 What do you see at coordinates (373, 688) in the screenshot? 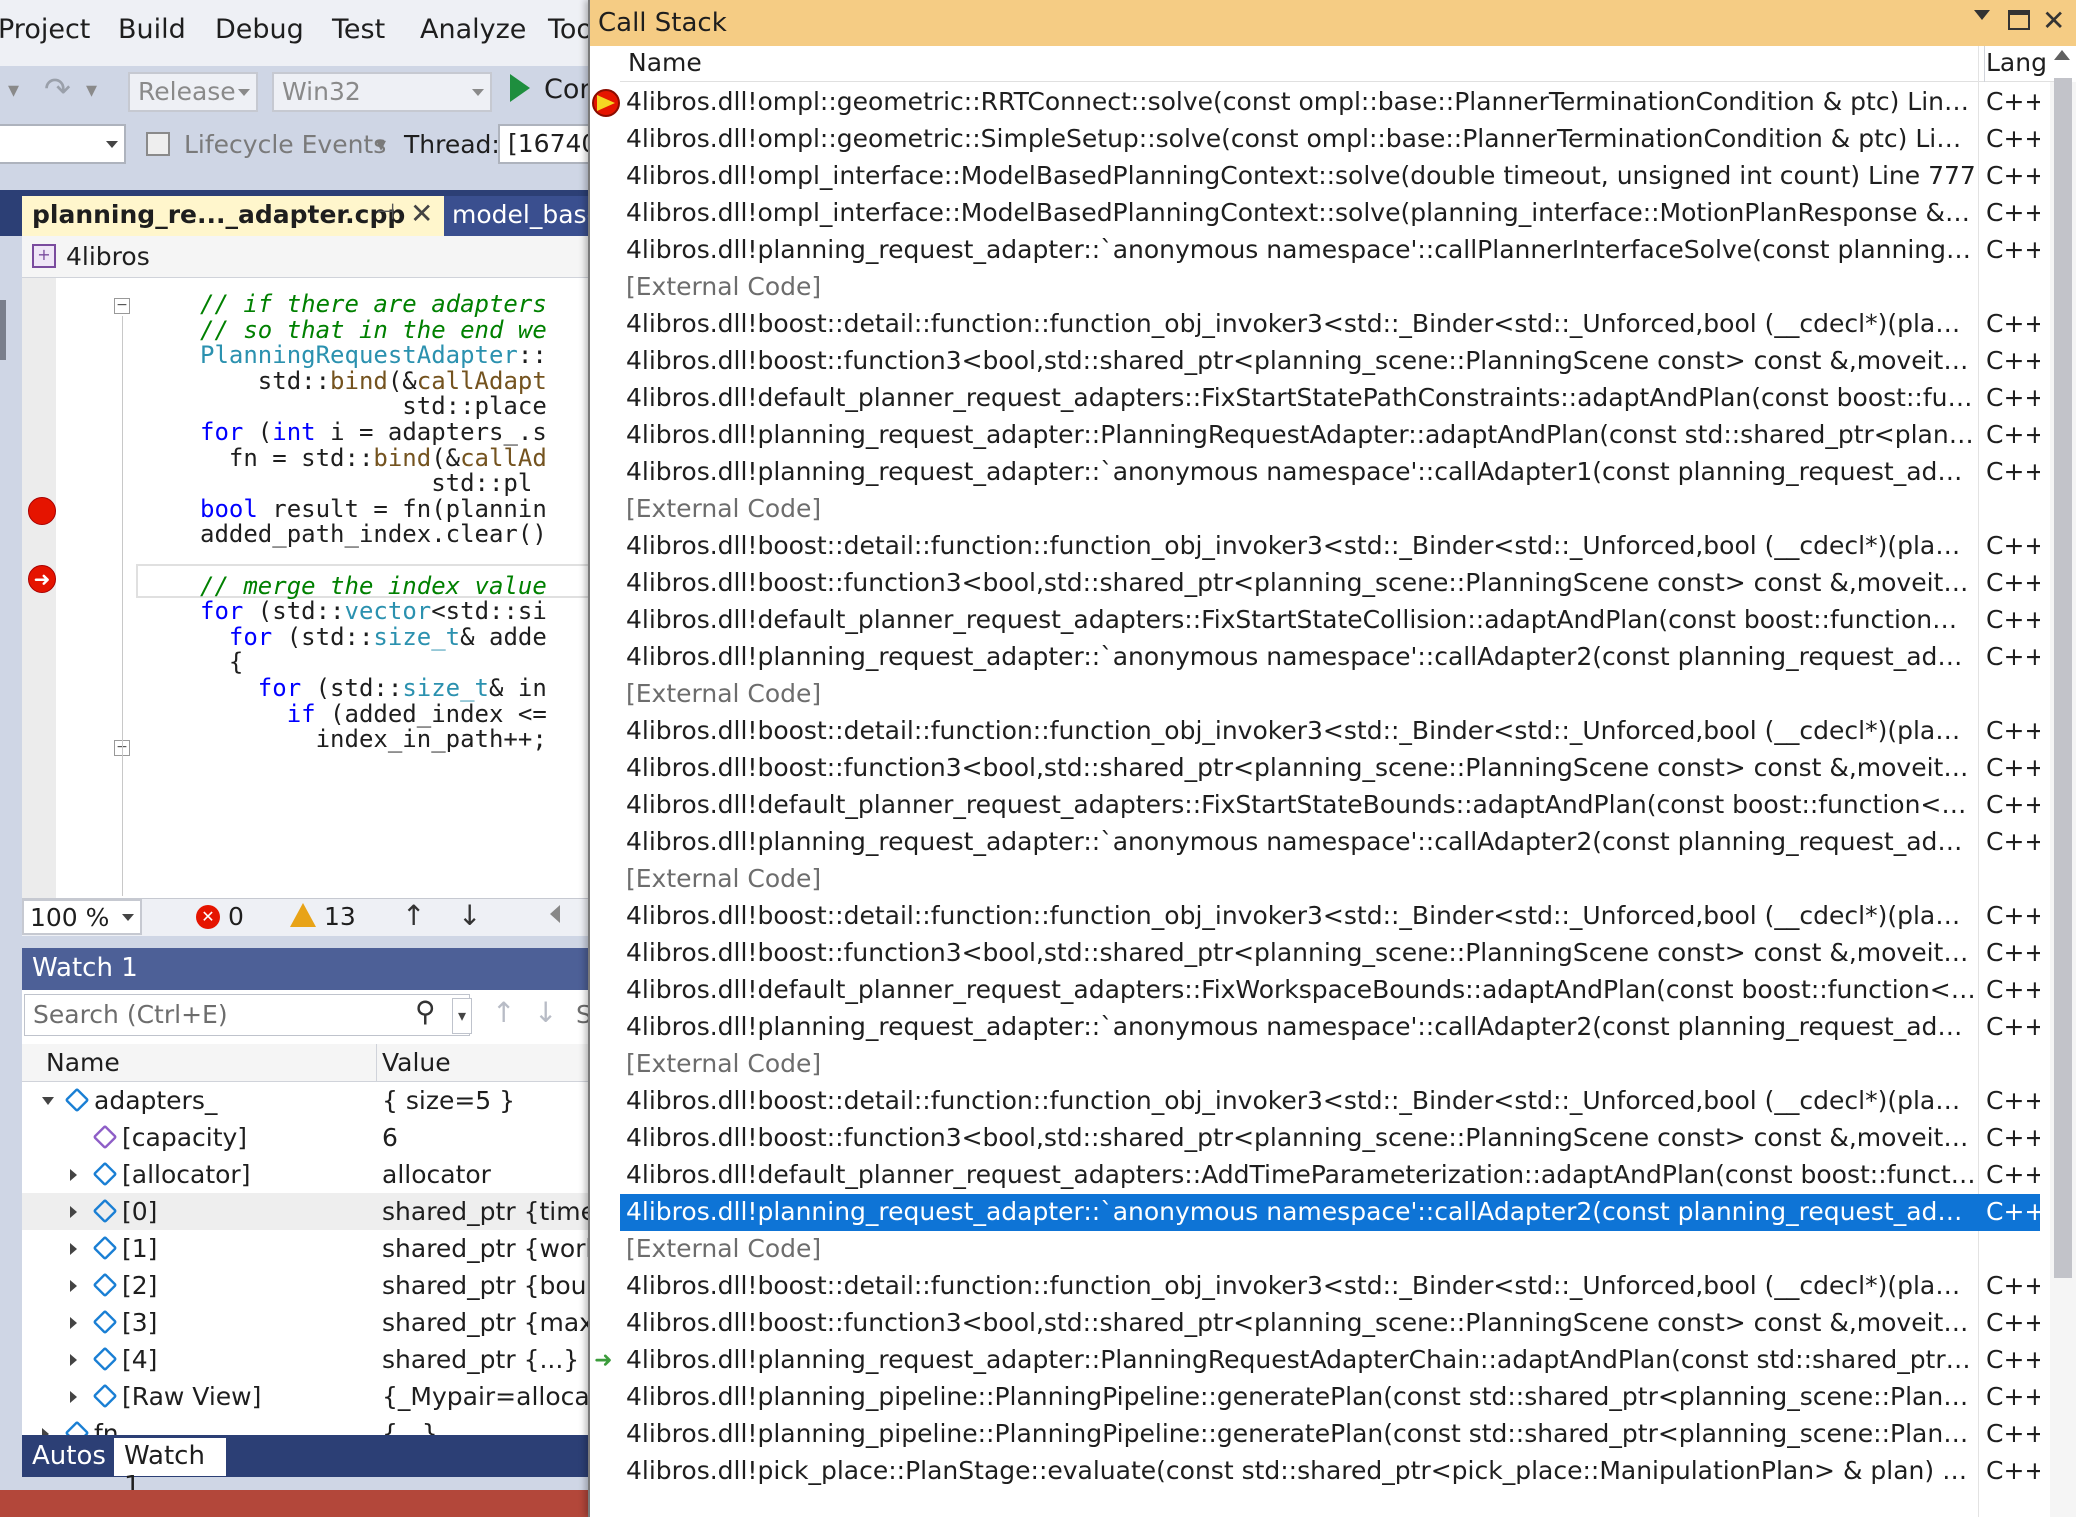
I see `code-line: for (std::size_t& in` at bounding box center [373, 688].